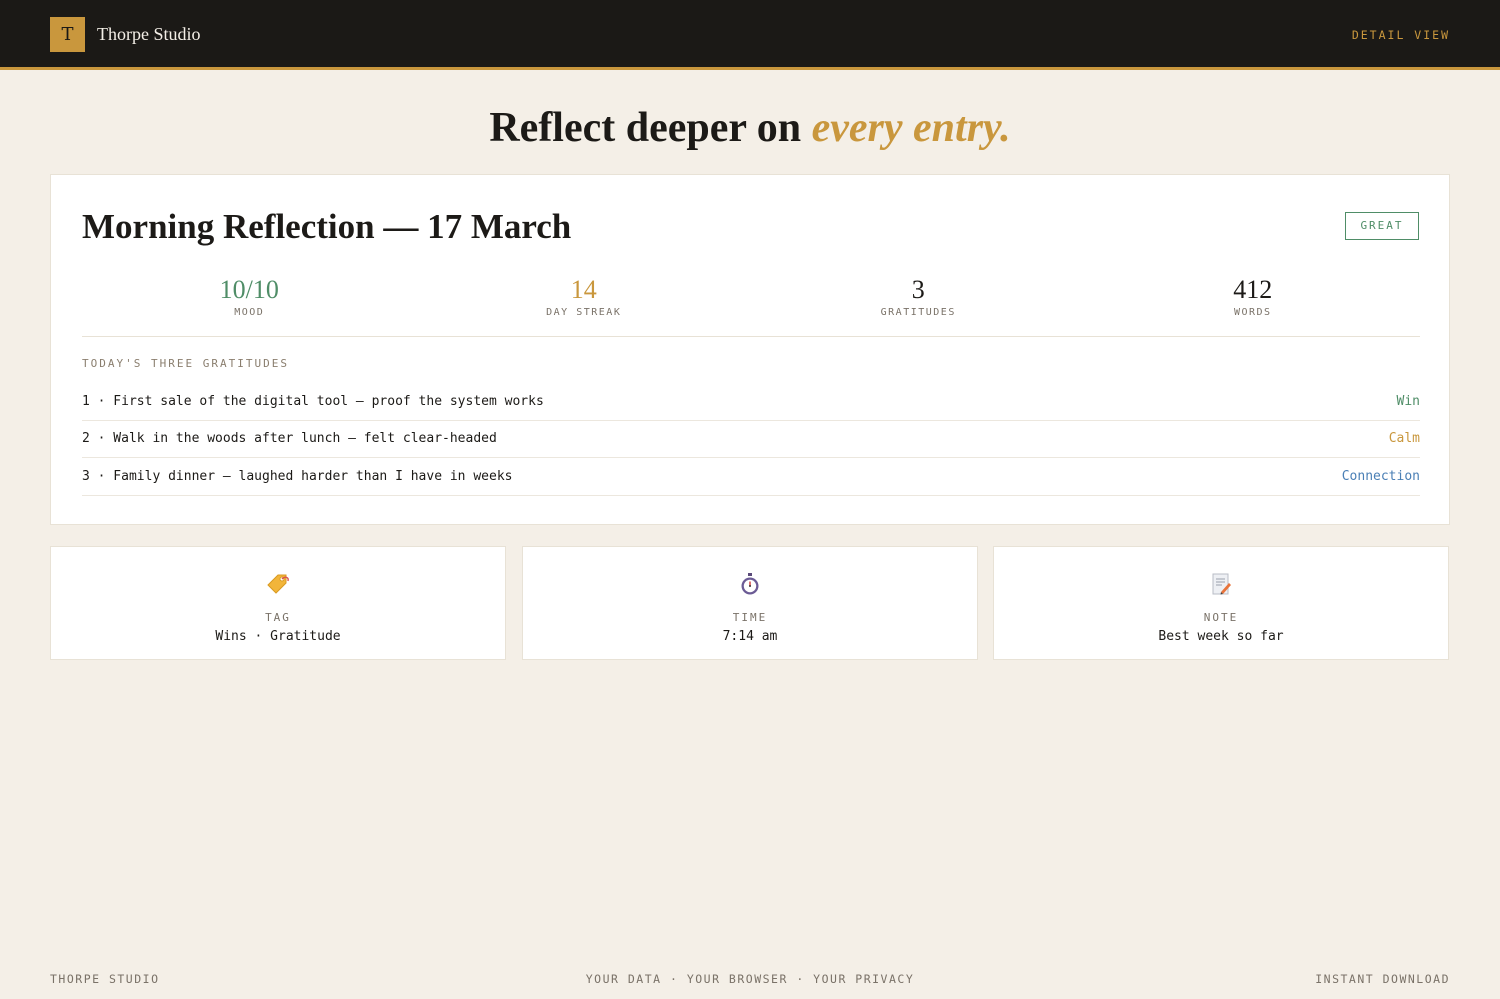 The width and height of the screenshot is (1500, 999). What do you see at coordinates (750, 35) in the screenshot?
I see `top-bar: T Thorpe Studio DETAIL VIEW` at bounding box center [750, 35].